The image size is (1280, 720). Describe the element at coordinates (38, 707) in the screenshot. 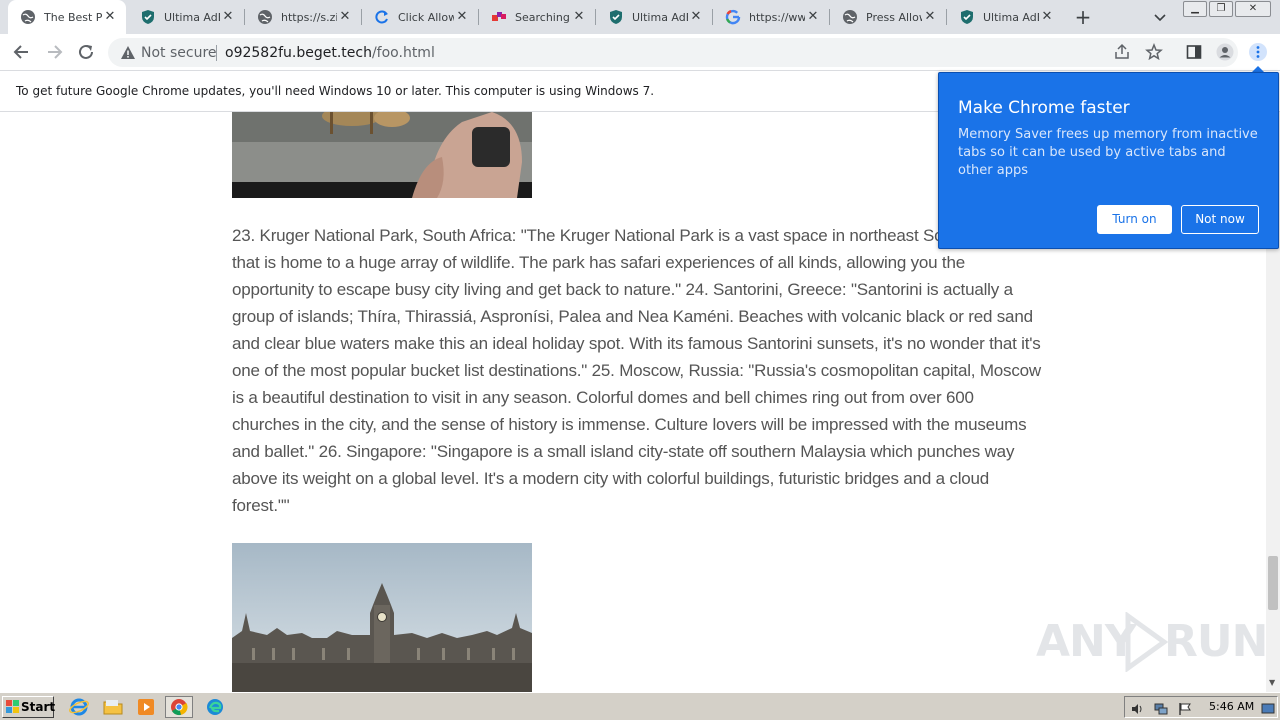

I see `start-label: Start` at that location.